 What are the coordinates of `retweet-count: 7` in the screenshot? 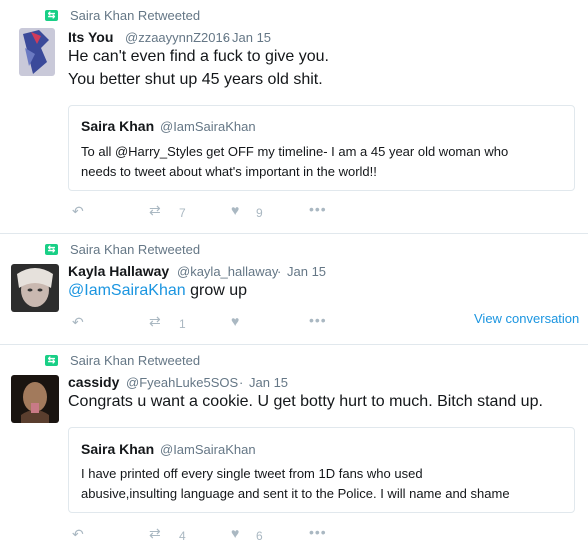 It's located at (182, 213).